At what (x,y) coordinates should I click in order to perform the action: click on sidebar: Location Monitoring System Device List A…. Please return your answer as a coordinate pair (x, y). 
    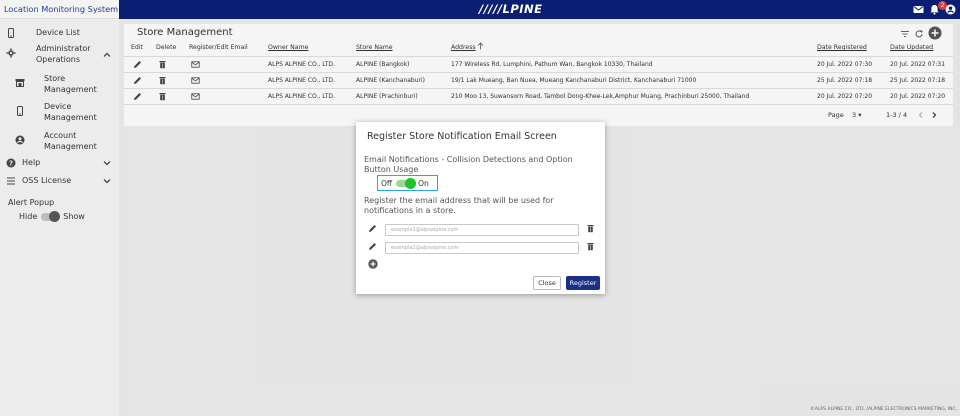
    Looking at the image, I should click on (59, 208).